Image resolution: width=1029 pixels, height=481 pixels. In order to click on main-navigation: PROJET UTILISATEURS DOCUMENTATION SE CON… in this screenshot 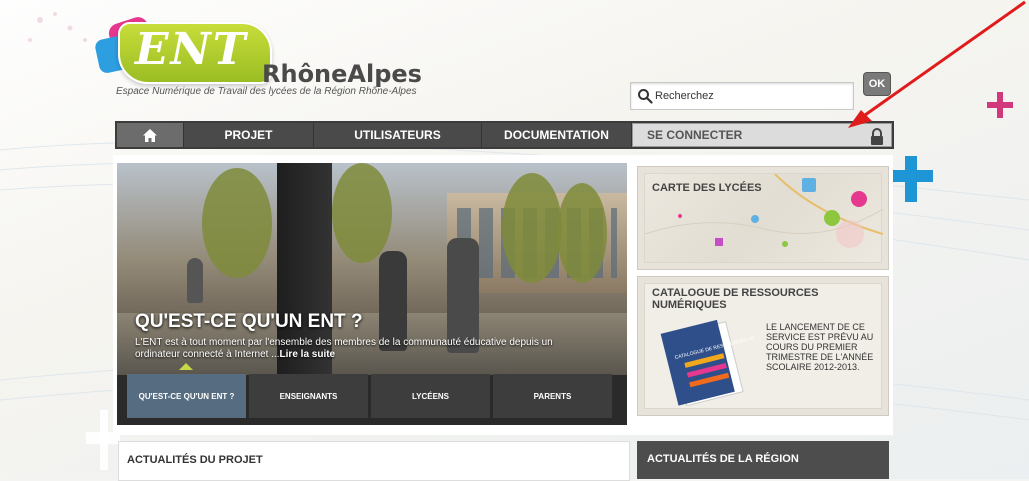, I will do `click(504, 135)`.